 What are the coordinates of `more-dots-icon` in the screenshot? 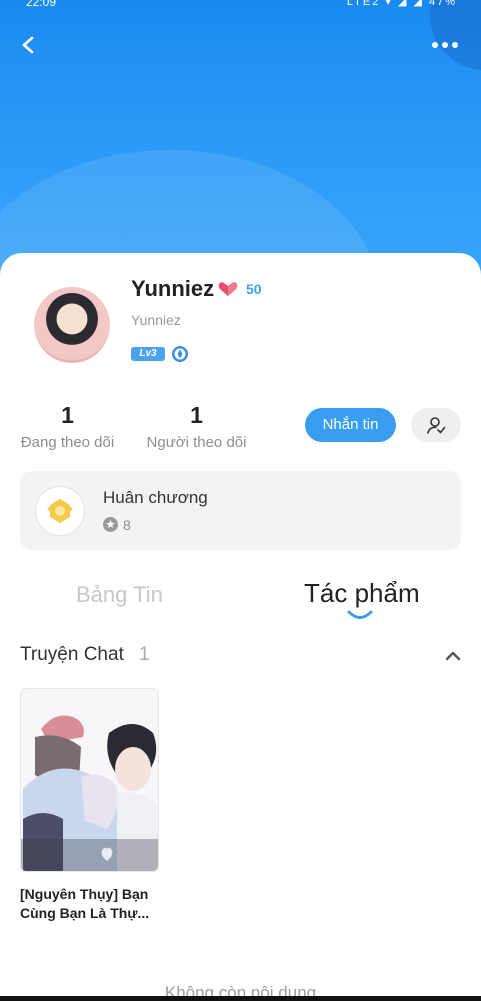 It's located at (445, 45).